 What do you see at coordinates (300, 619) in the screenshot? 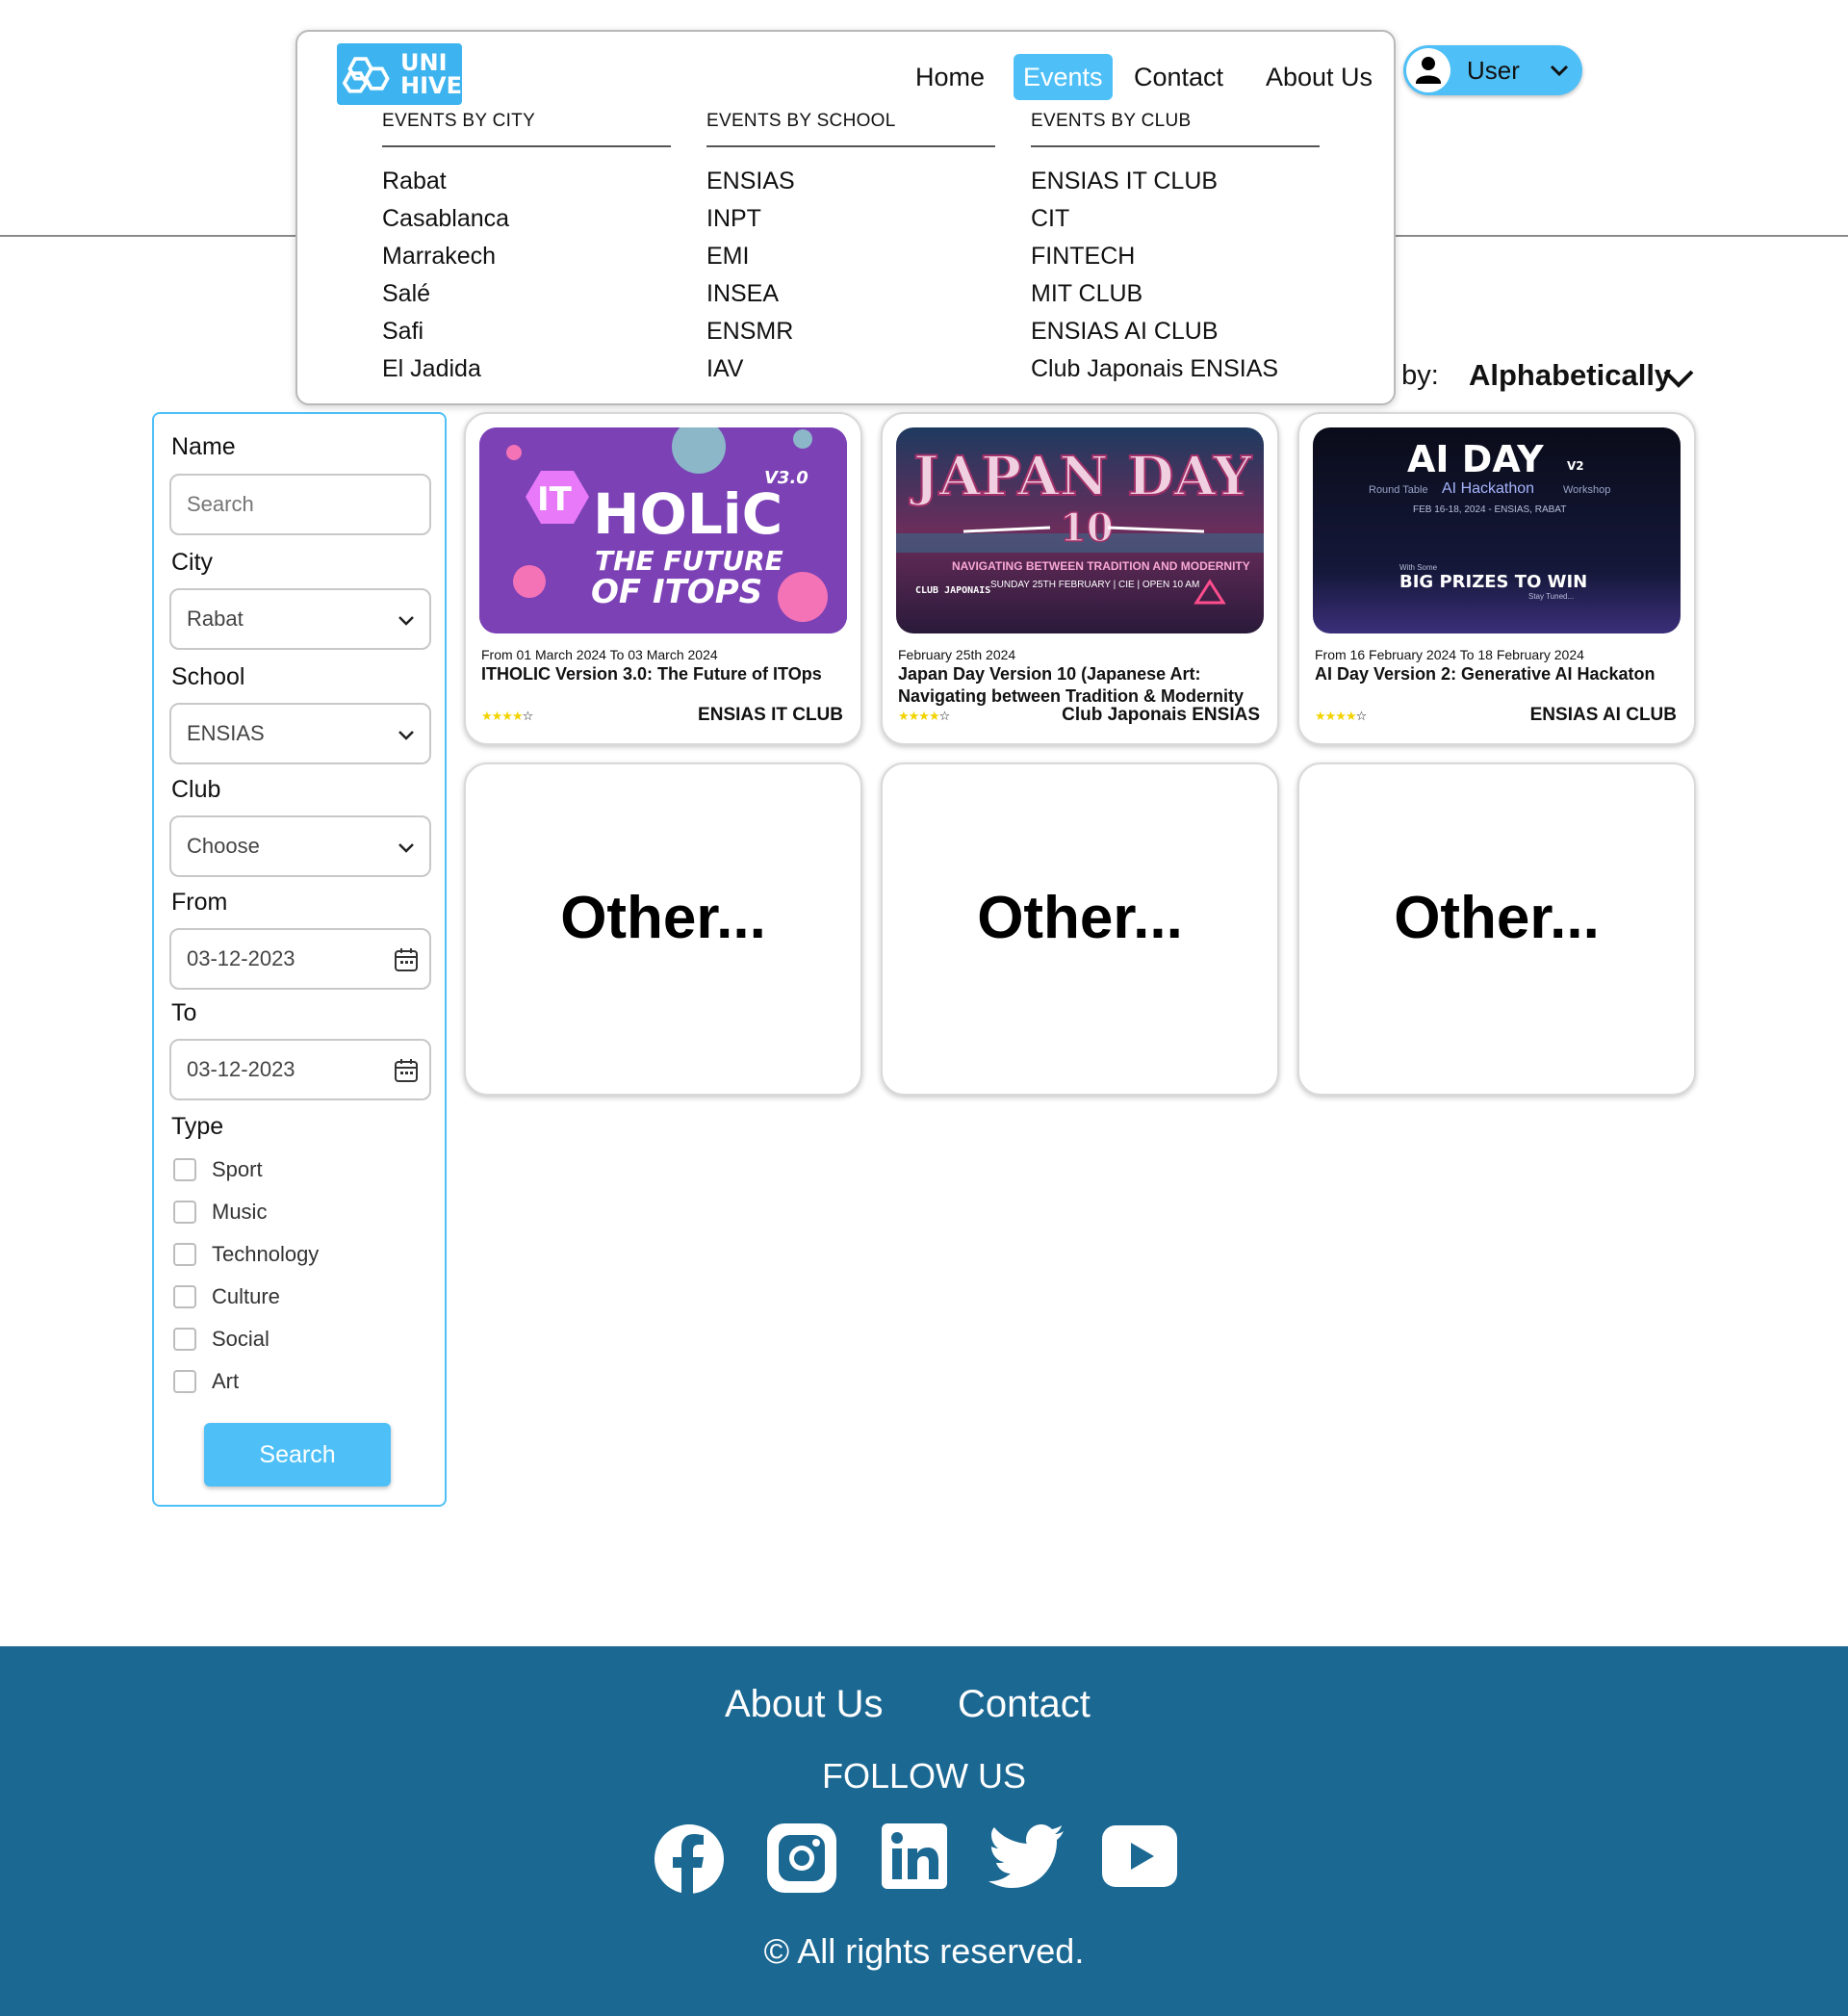
I see `city-select: Rabat` at bounding box center [300, 619].